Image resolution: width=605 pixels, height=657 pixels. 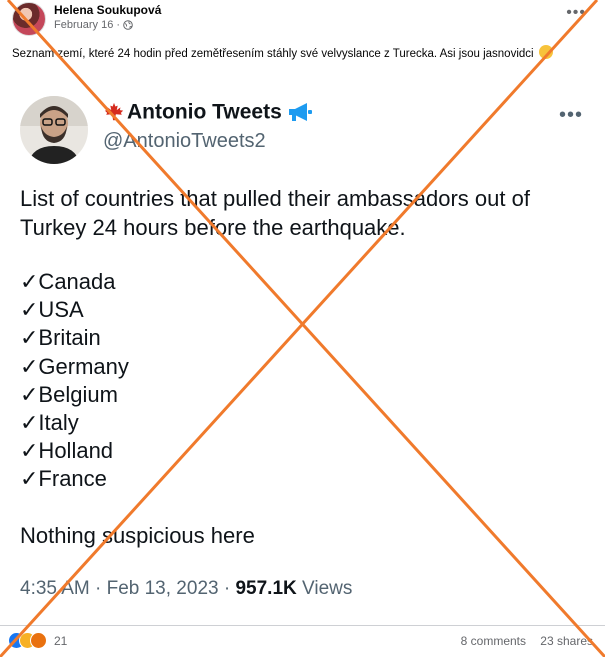 What do you see at coordinates (566, 641) in the screenshot?
I see `shares-count: 23 shares` at bounding box center [566, 641].